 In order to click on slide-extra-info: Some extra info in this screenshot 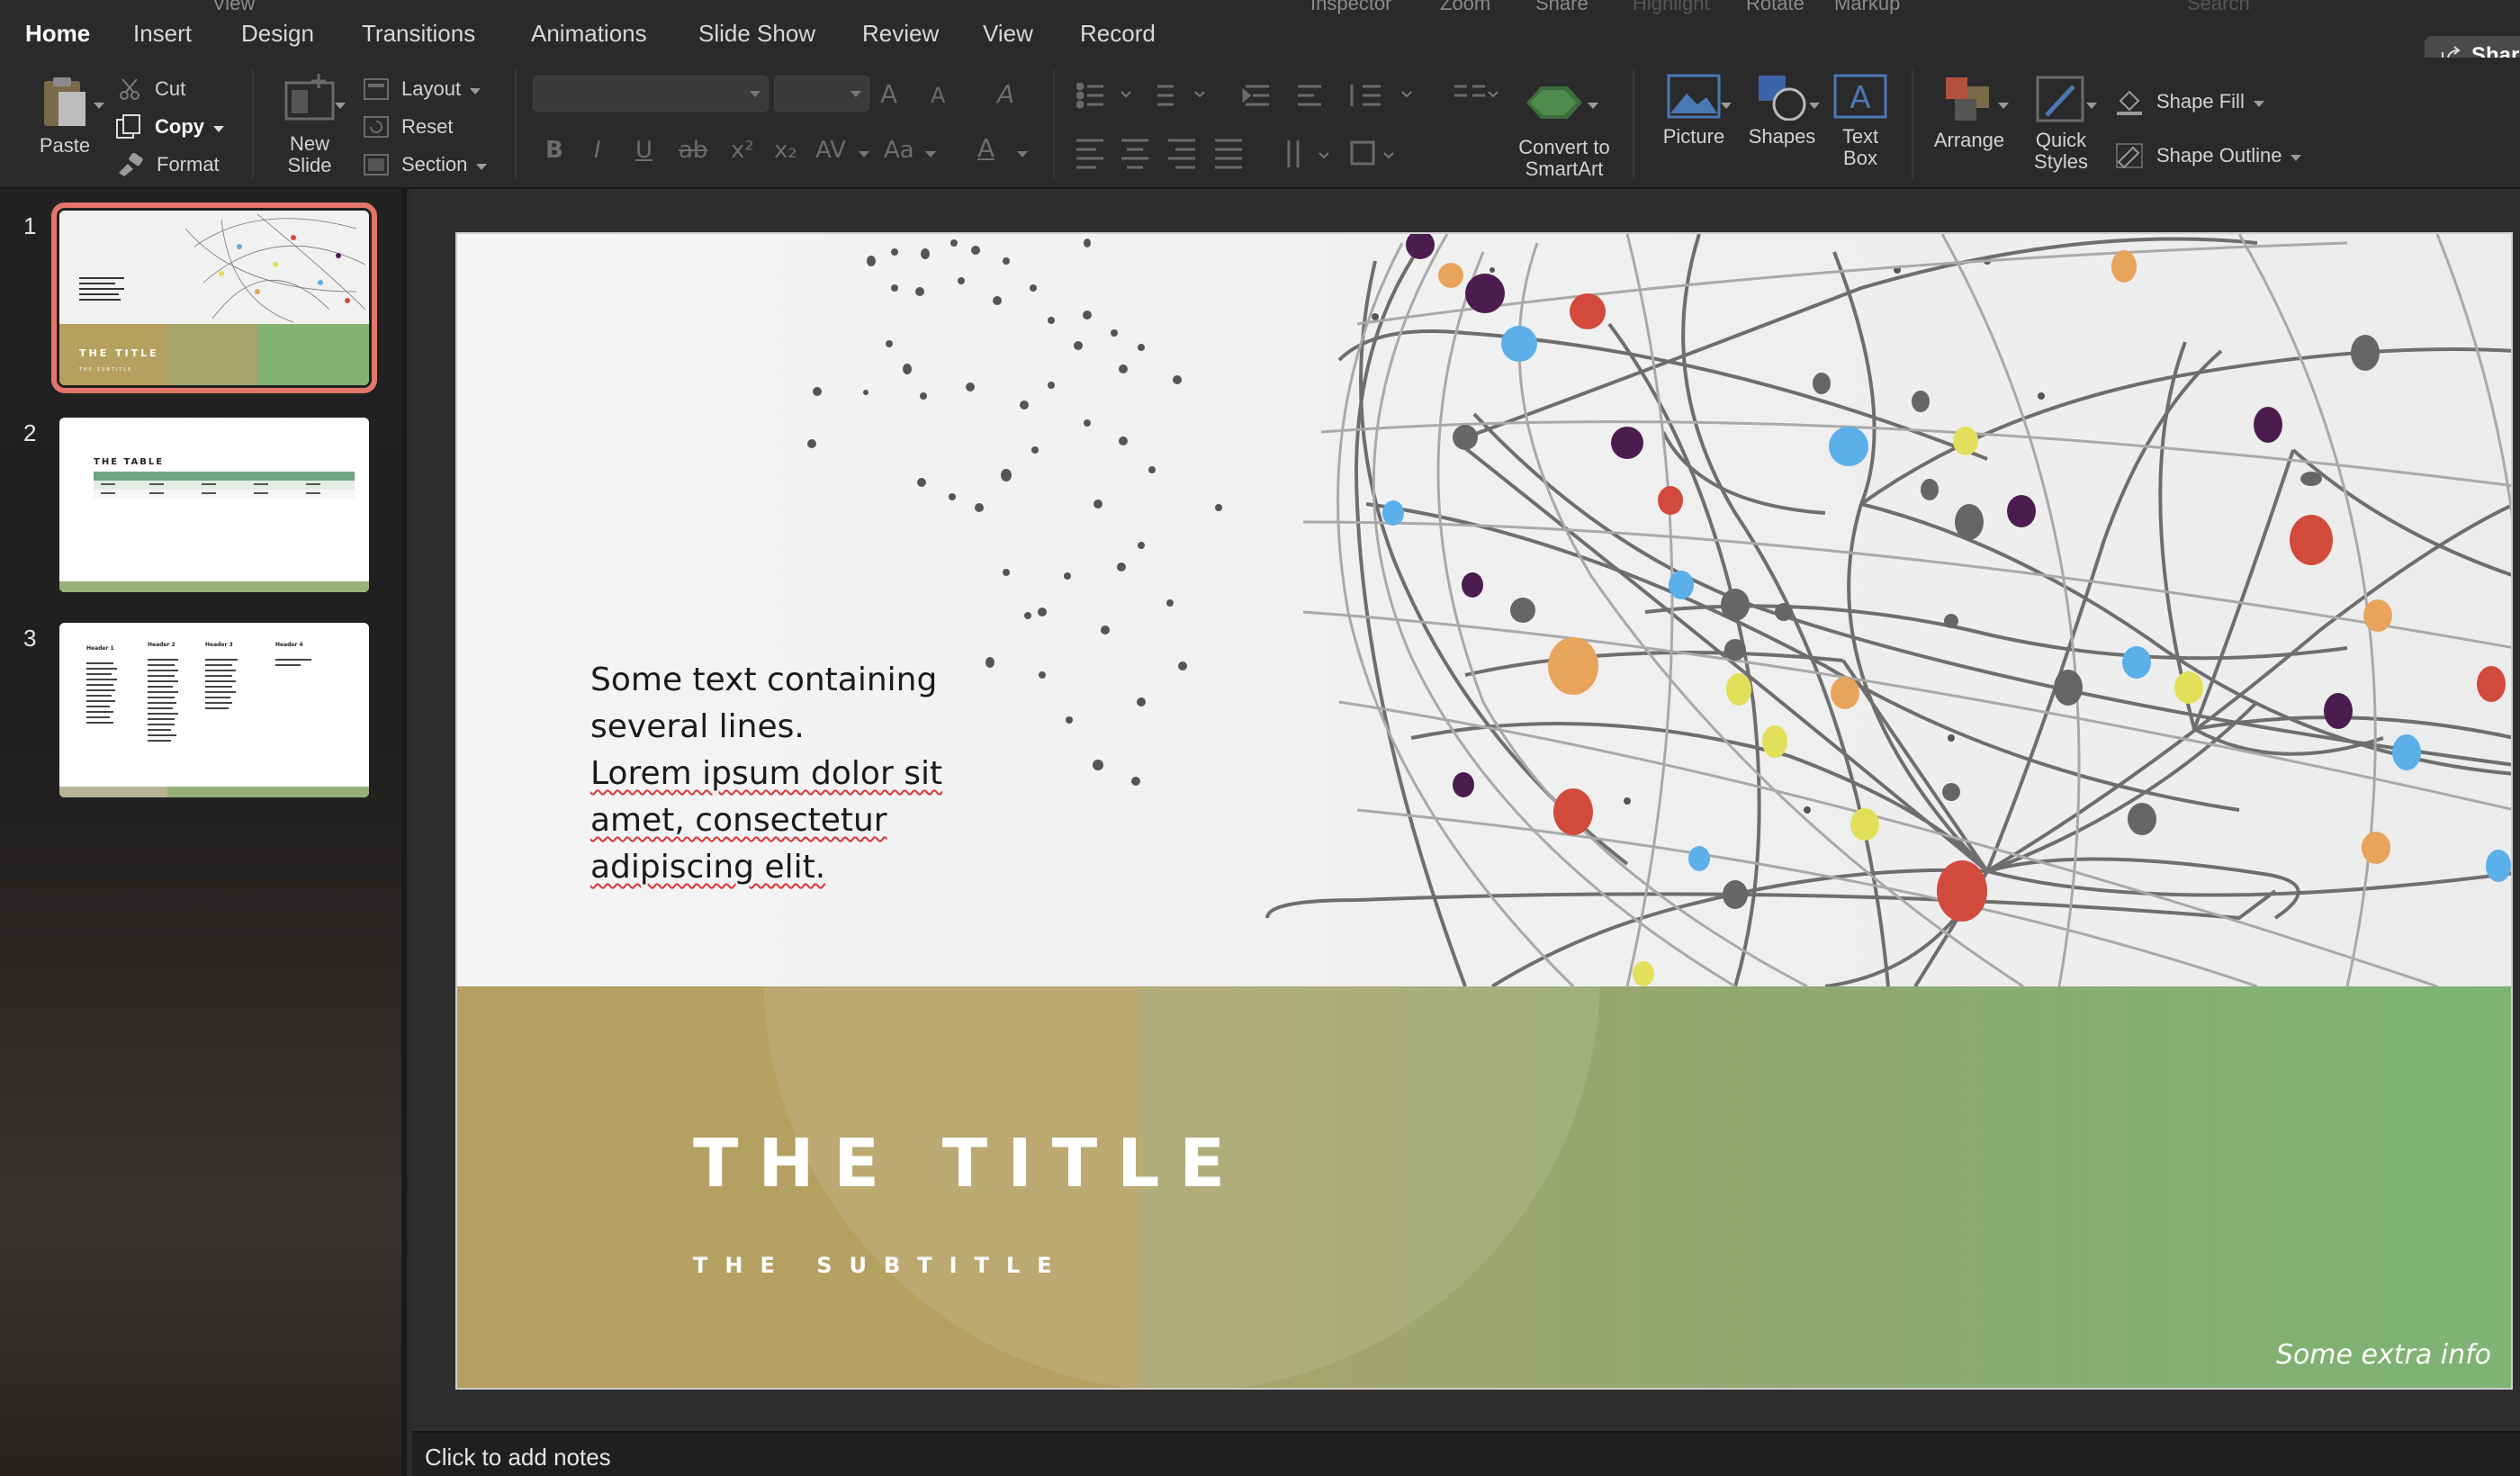, I will do `click(2383, 1355)`.